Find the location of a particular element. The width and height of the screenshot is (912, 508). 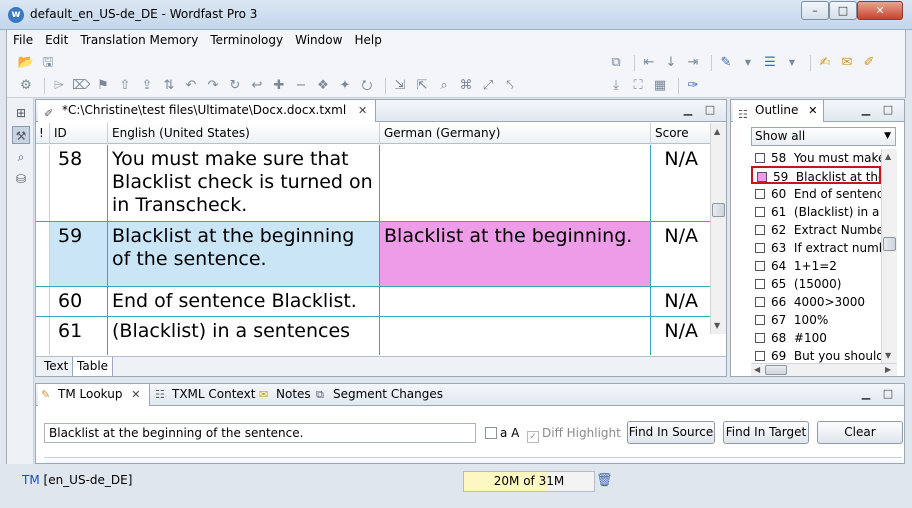

outline-hscroll-thumb is located at coordinates (776, 370).